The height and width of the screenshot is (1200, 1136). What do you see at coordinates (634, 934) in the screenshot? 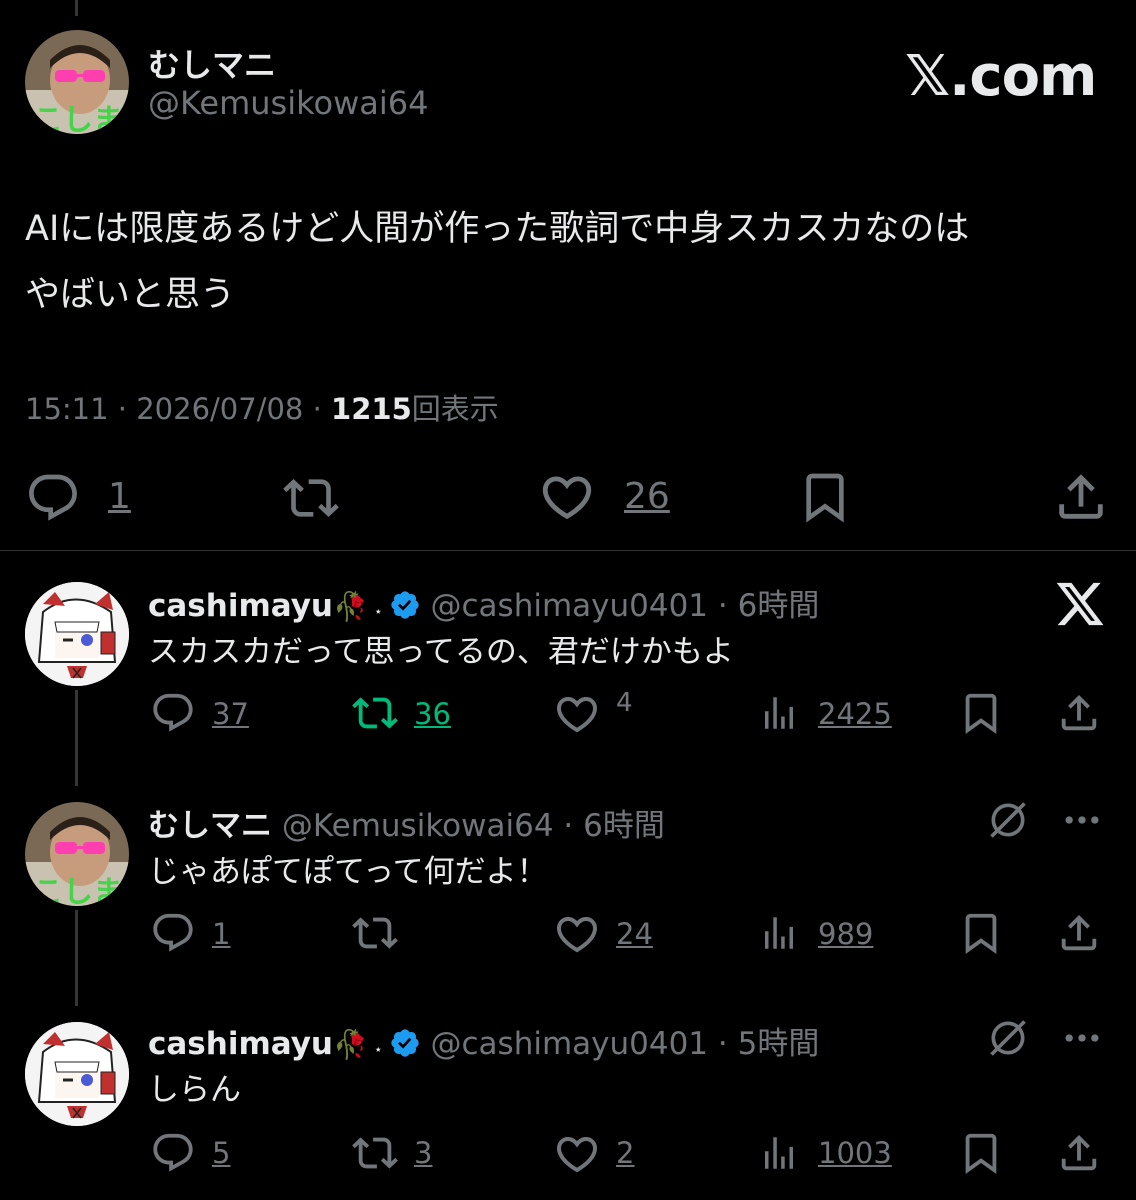
I see `like-count: 24` at bounding box center [634, 934].